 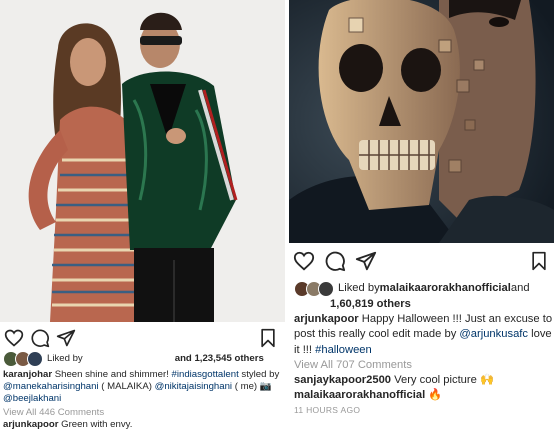 I want to click on comment-username: malaikaarorakhanofficial, so click(x=359, y=395).